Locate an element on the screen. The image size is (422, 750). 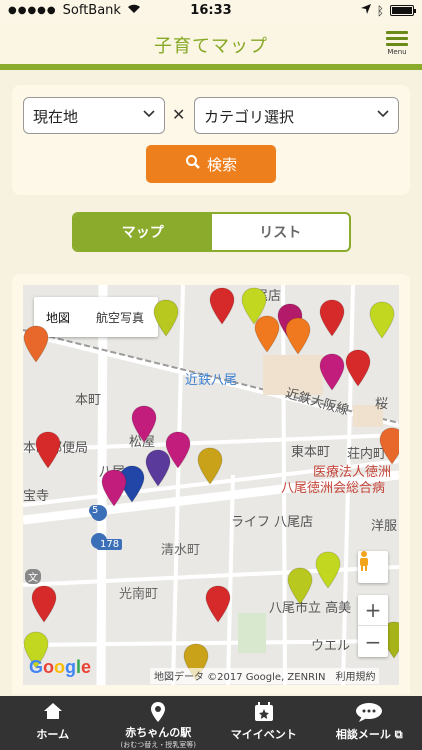
tab-baby-station: 赤ちゃんの駅 (おむつ替え・授乳室等) is located at coordinates (159, 723).